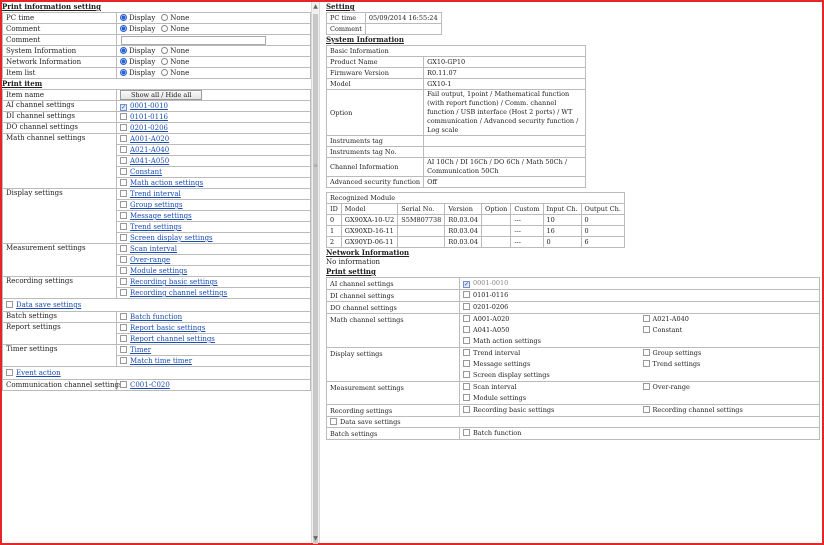 The width and height of the screenshot is (824, 545). What do you see at coordinates (149, 139) in the screenshot?
I see `item-link: A001-A020` at bounding box center [149, 139].